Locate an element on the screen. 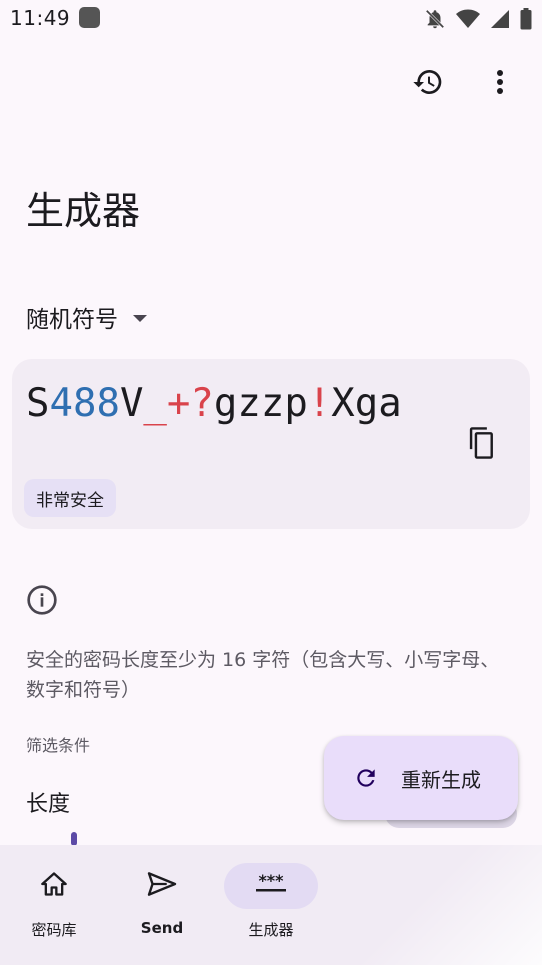 This screenshot has height=965, width=542. copy-icon is located at coordinates (482, 445).